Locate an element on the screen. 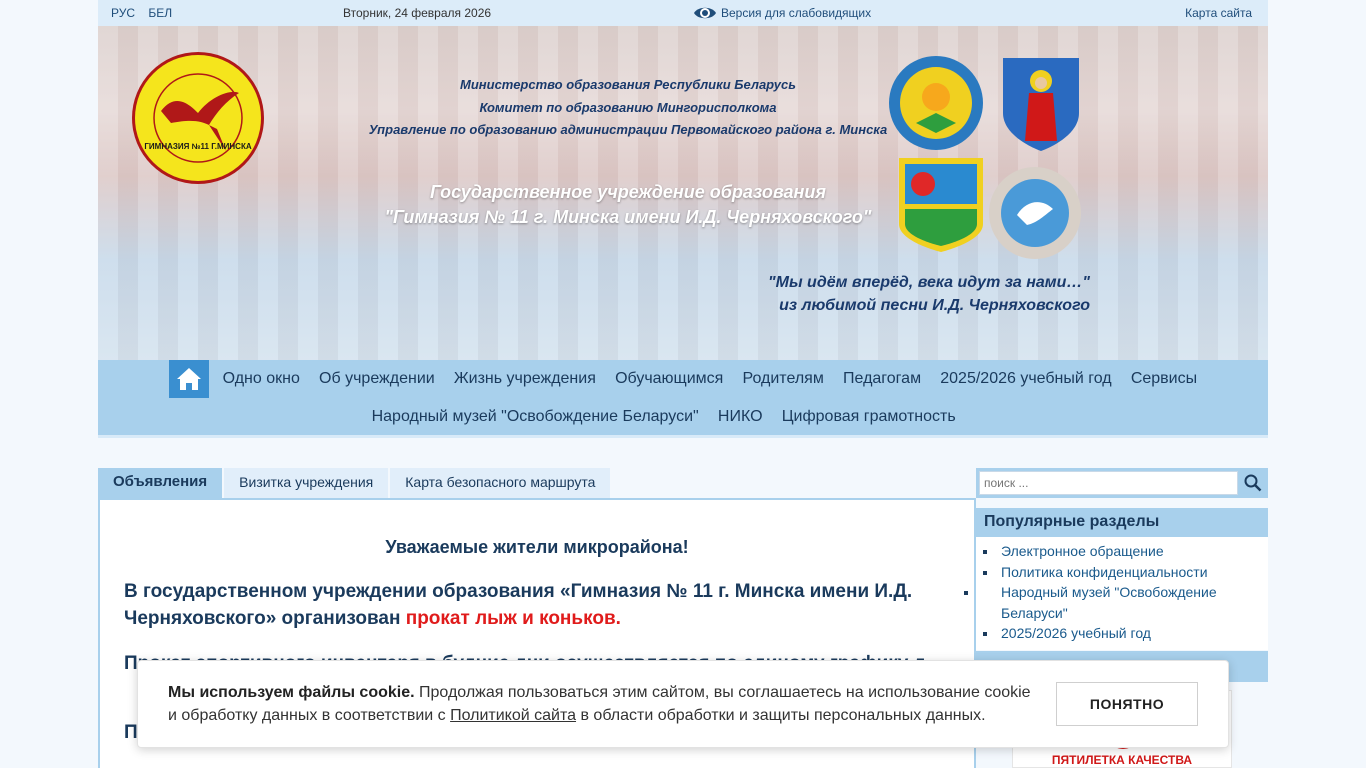 The height and width of the screenshot is (768, 1366). language-switcher: РУС БЕЛ is located at coordinates (146, 13).